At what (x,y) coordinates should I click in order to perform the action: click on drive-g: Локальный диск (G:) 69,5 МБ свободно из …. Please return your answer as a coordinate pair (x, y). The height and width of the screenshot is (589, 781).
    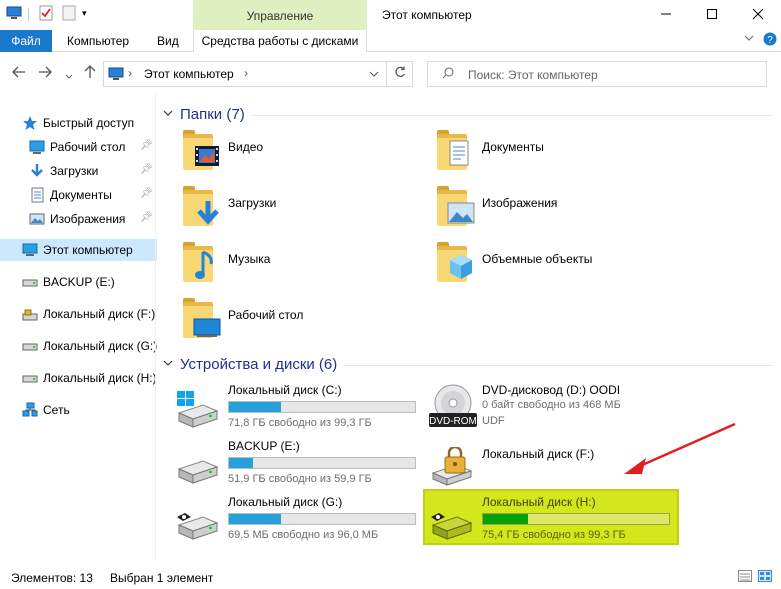
    Looking at the image, I should click on (286, 521).